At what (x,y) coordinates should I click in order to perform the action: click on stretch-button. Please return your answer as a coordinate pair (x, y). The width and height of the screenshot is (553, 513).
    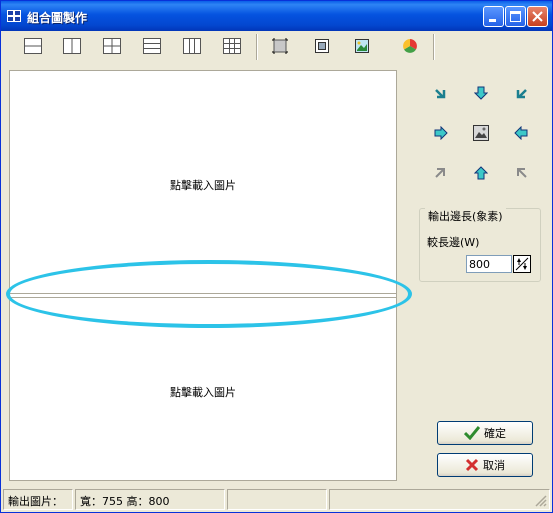
    Looking at the image, I should click on (362, 46).